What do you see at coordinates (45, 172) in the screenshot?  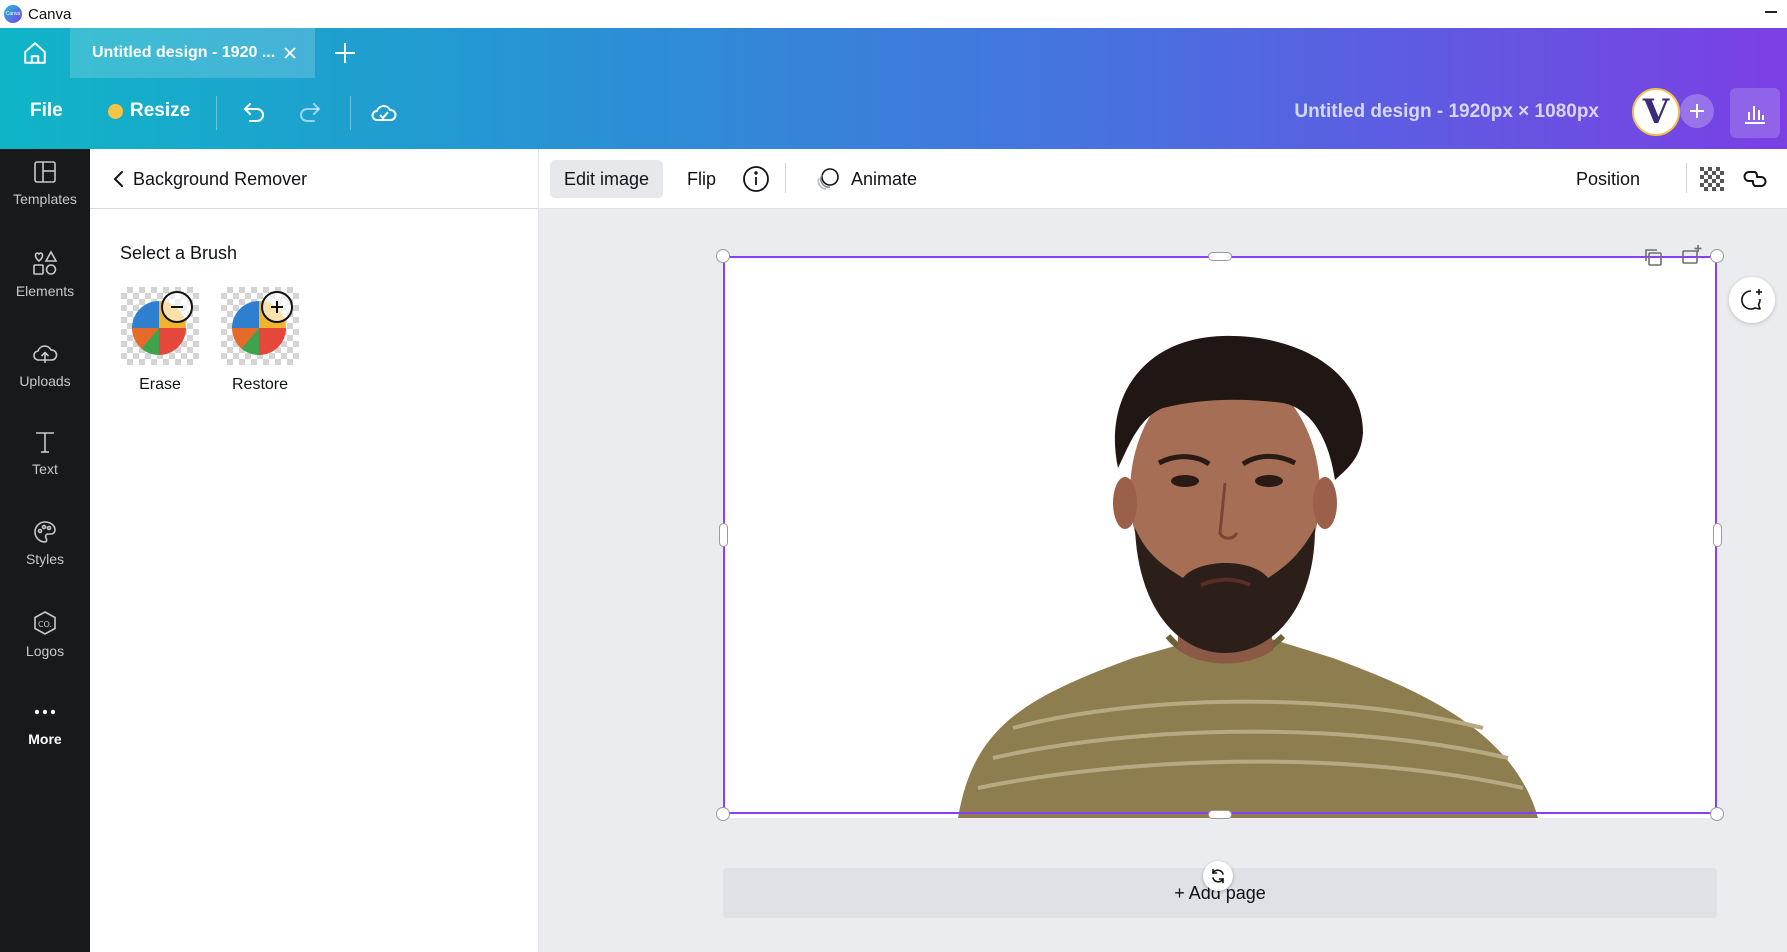 I see `templates-icon` at bounding box center [45, 172].